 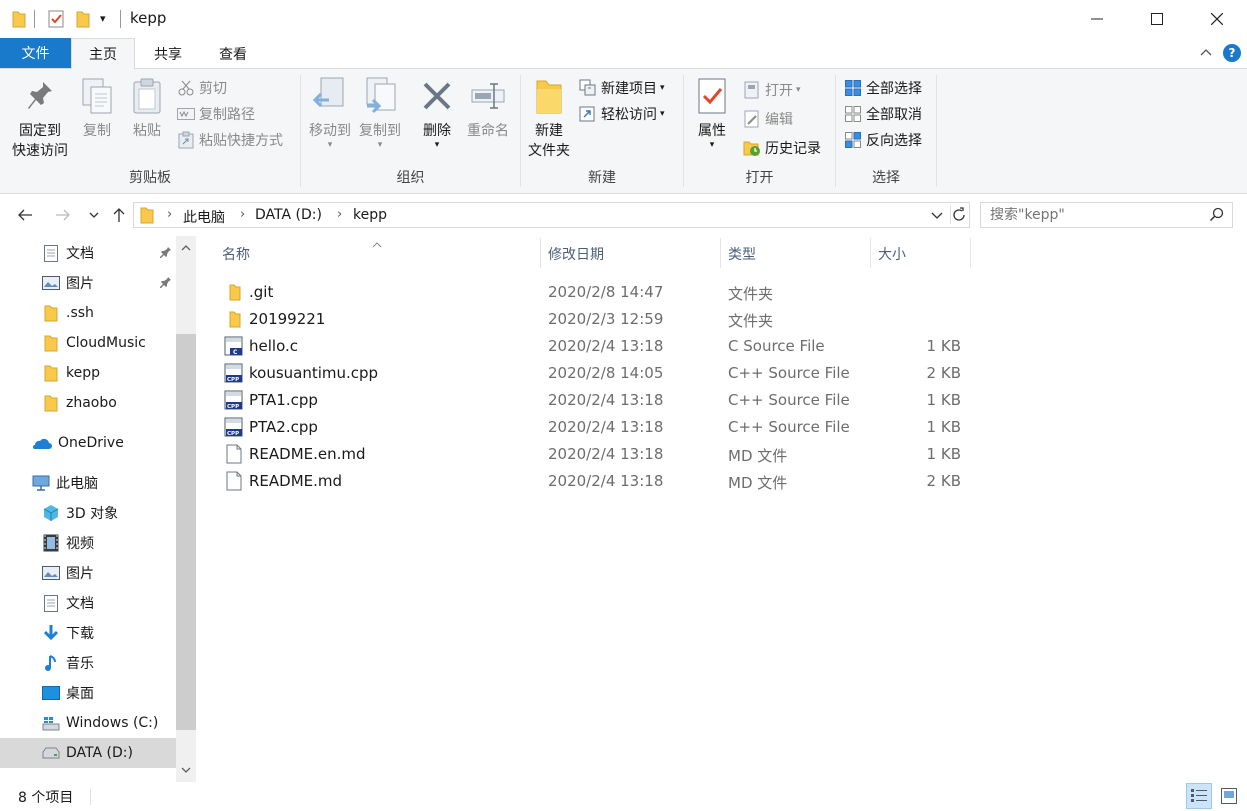 What do you see at coordinates (437, 145) in the screenshot?
I see `delete-chevron-icon: ▾` at bounding box center [437, 145].